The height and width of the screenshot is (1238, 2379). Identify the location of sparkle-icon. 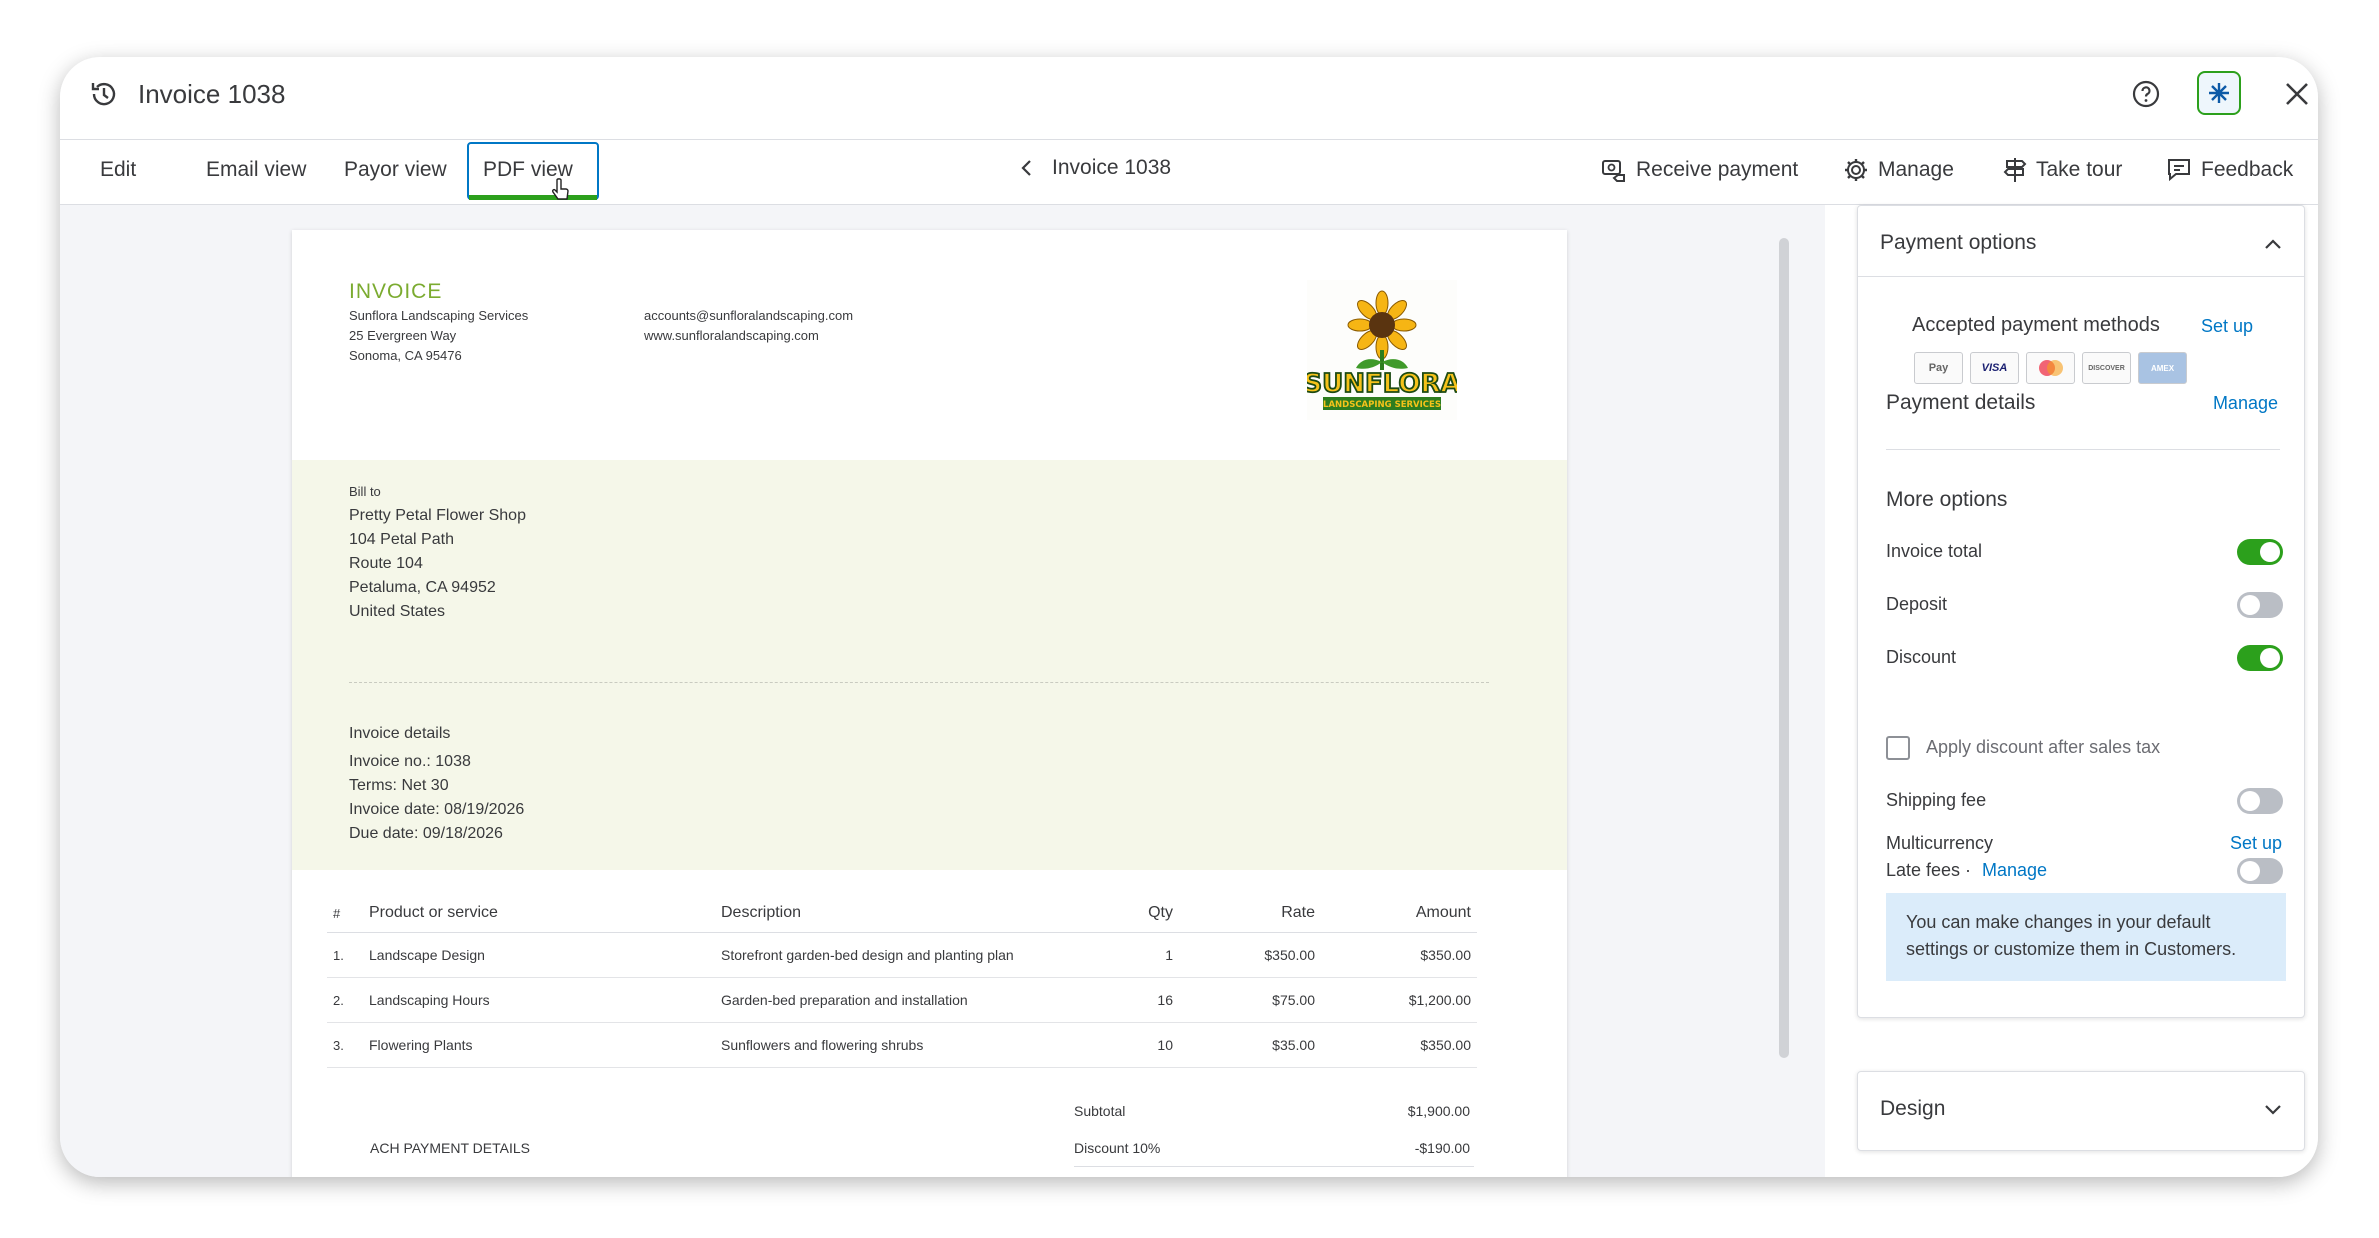
(2219, 93).